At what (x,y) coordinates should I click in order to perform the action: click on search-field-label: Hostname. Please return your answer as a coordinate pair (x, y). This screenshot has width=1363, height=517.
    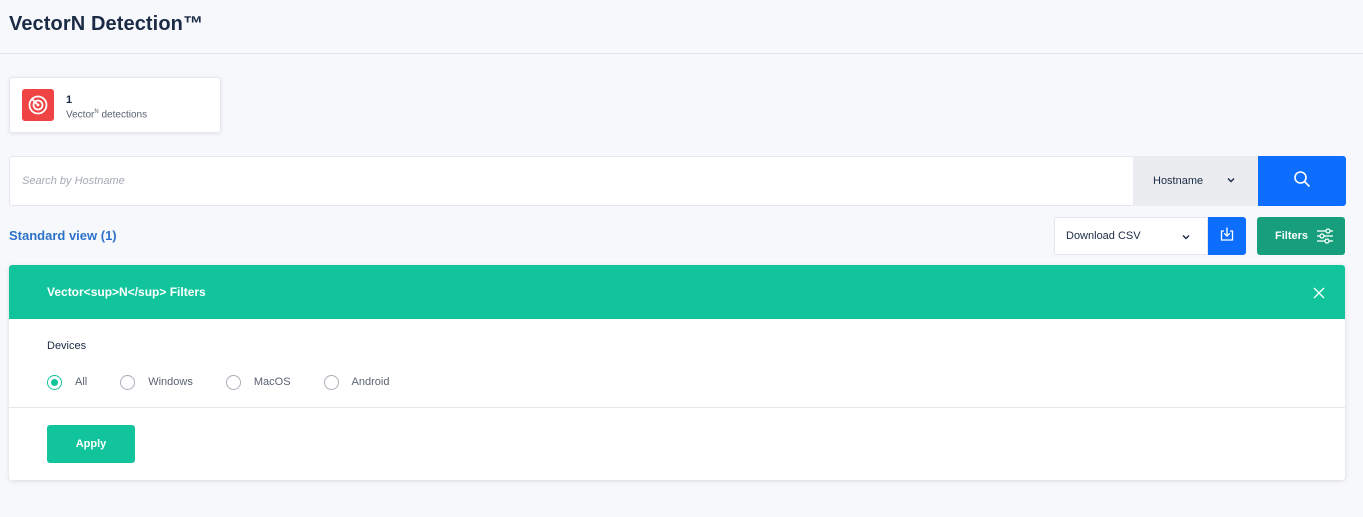
    Looking at the image, I should click on (1178, 181).